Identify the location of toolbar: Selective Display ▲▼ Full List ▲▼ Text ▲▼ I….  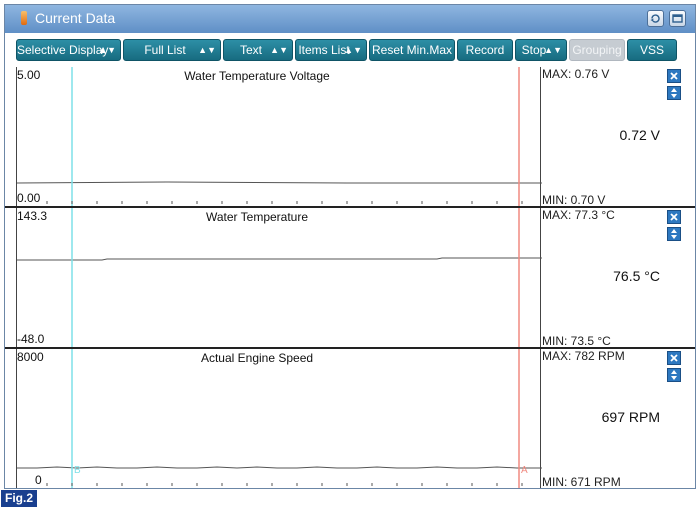
(350, 50).